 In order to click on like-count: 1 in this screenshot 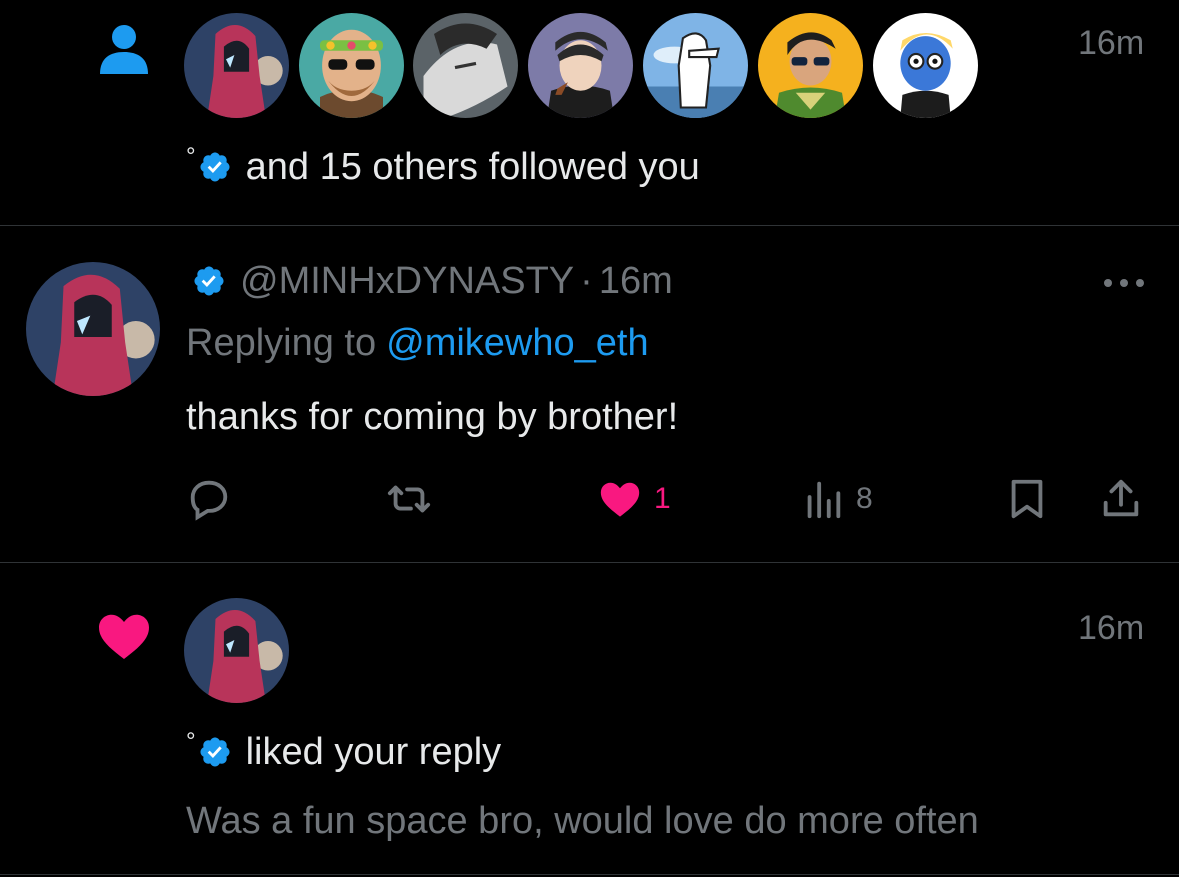, I will do `click(662, 498)`.